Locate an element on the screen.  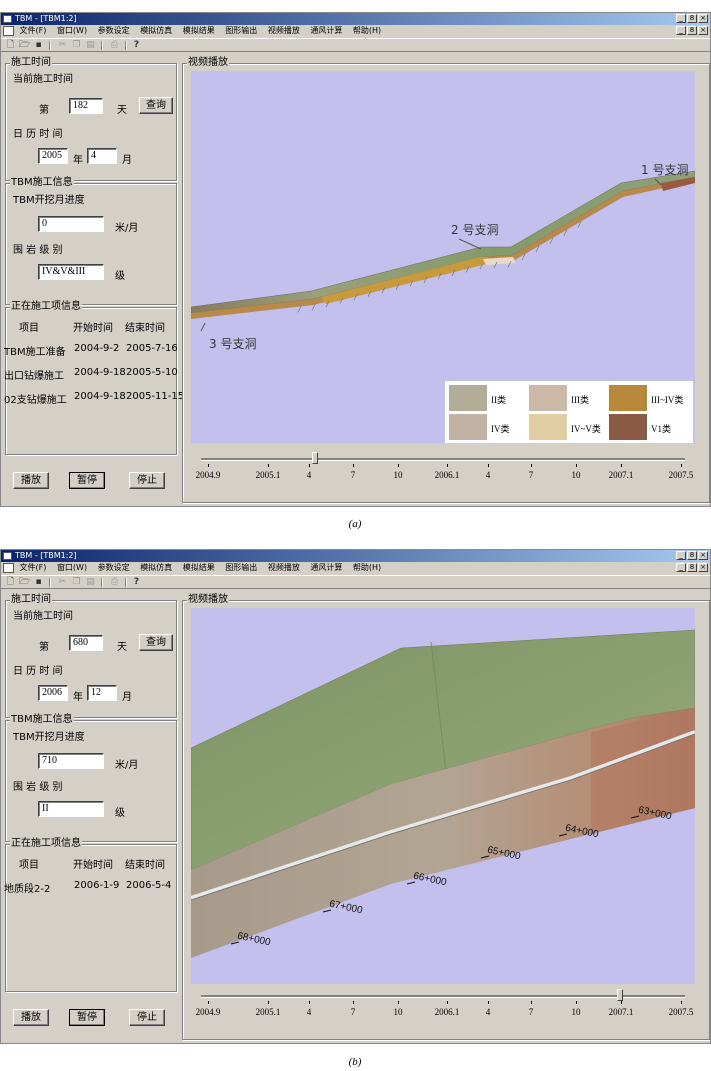
year-unit: 年 is located at coordinates (78, 160).